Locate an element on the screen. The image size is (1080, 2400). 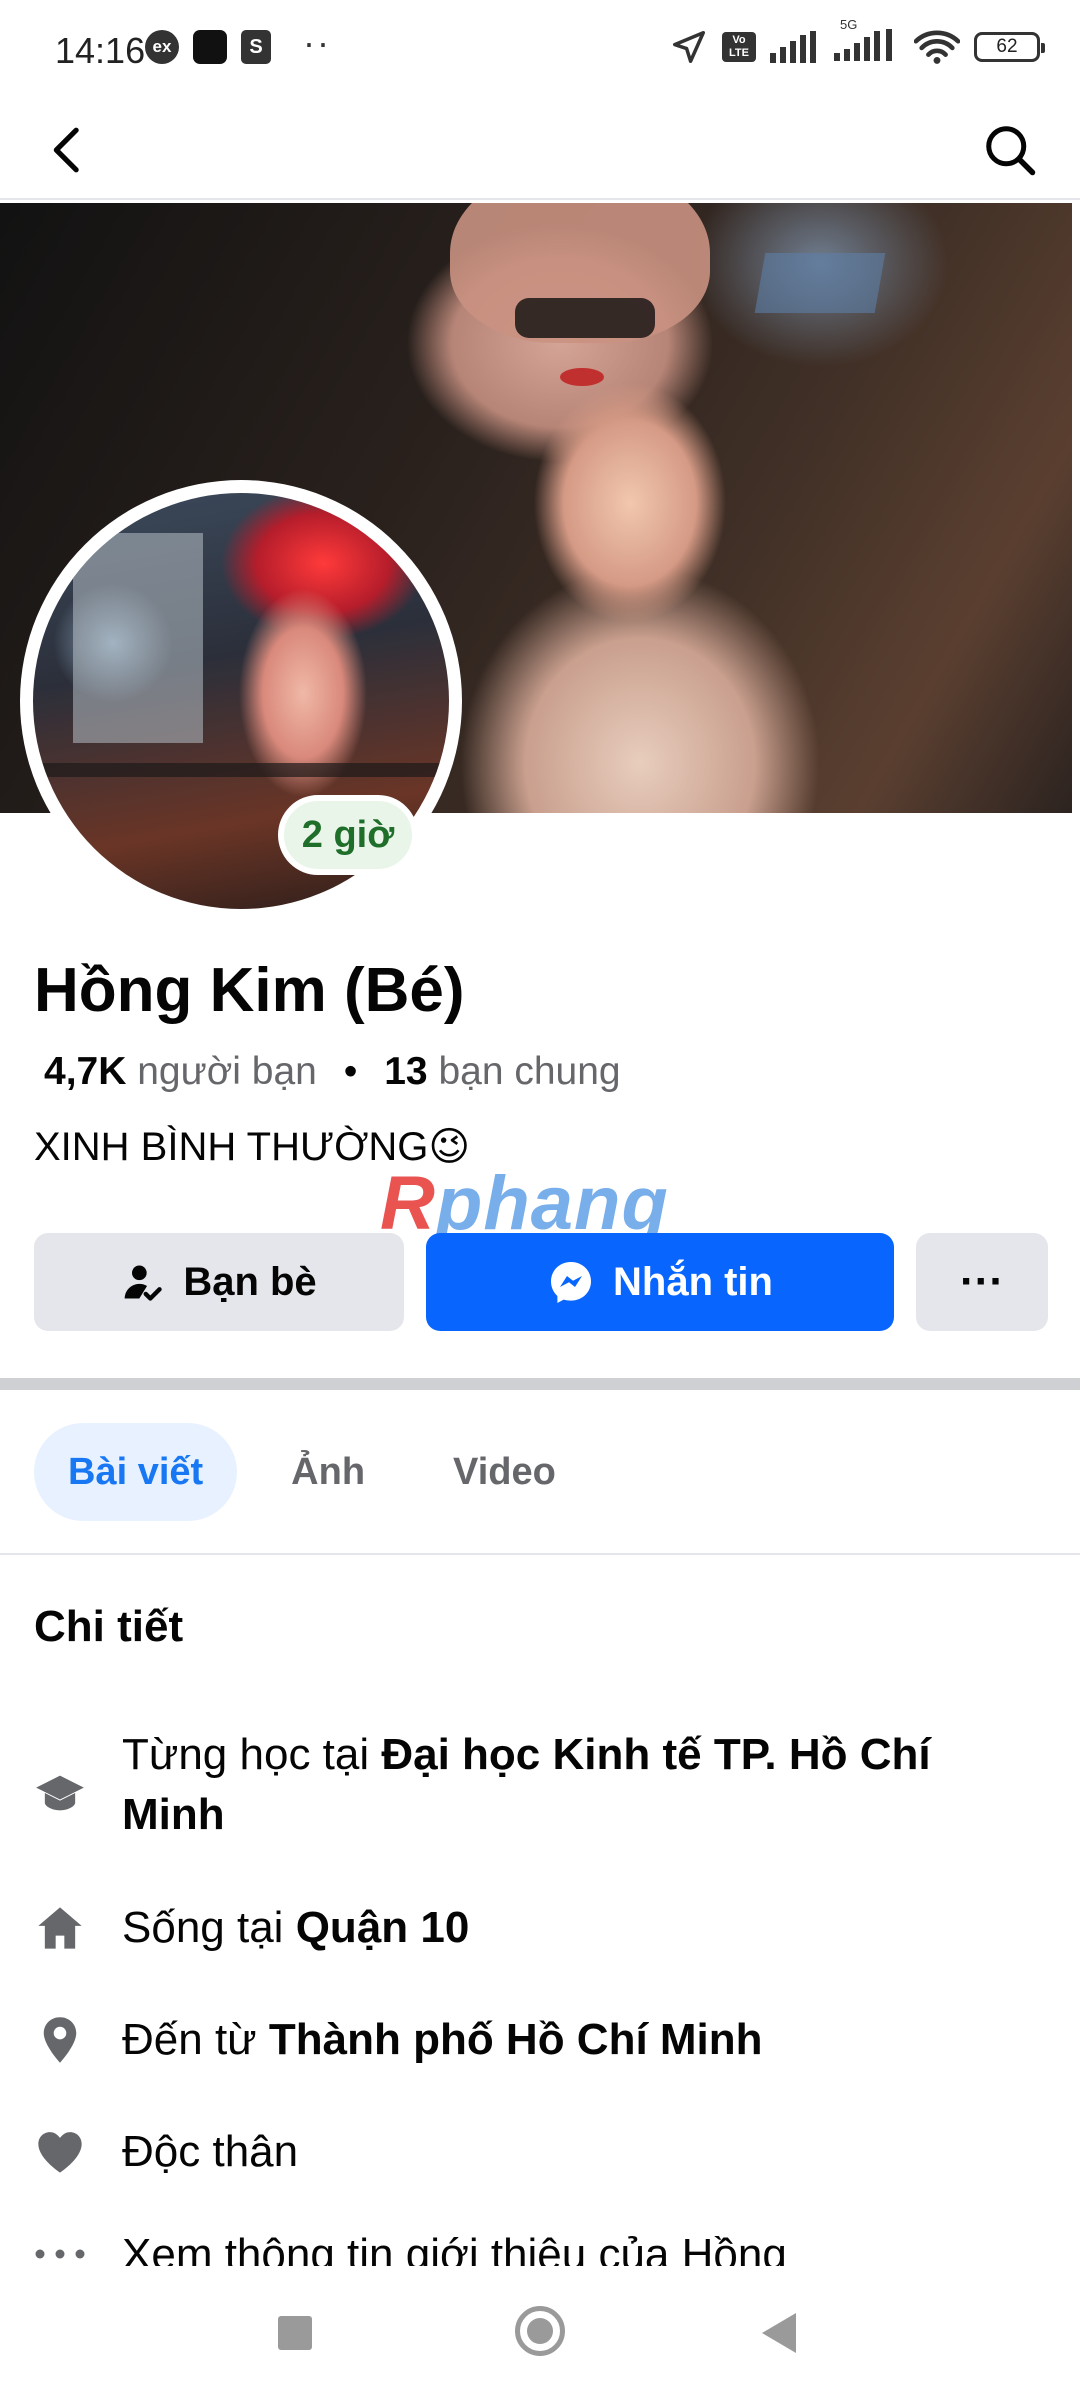
graduation-cap-icon is located at coordinates (60, 1793).